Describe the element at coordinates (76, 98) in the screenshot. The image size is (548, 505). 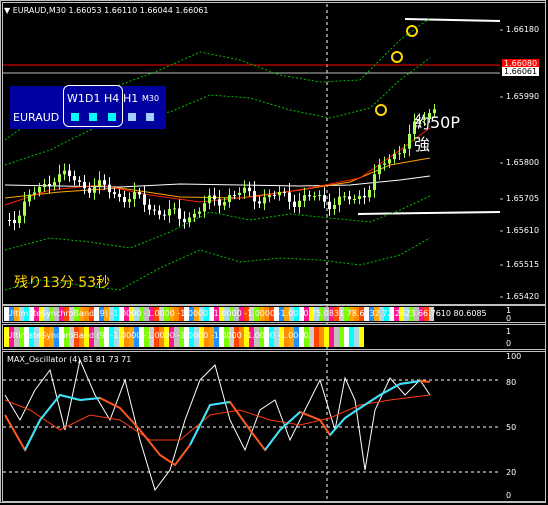
I see `tf-label-w1: W1` at that location.